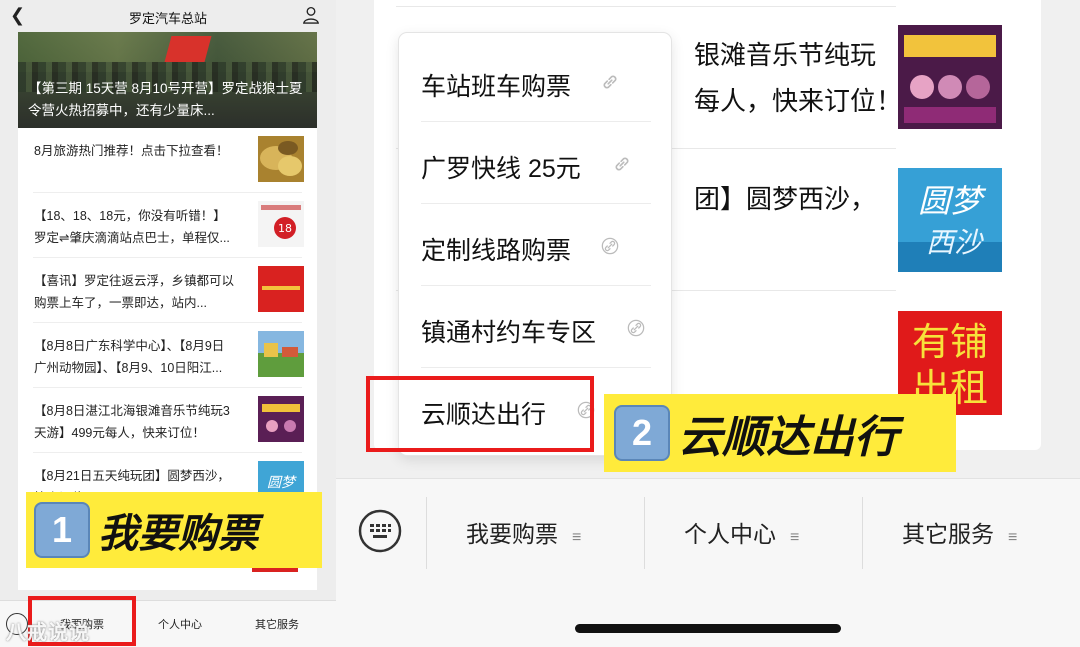  What do you see at coordinates (496, 87) in the screenshot?
I see `submenu-item-label: 车站班车购票` at bounding box center [496, 87].